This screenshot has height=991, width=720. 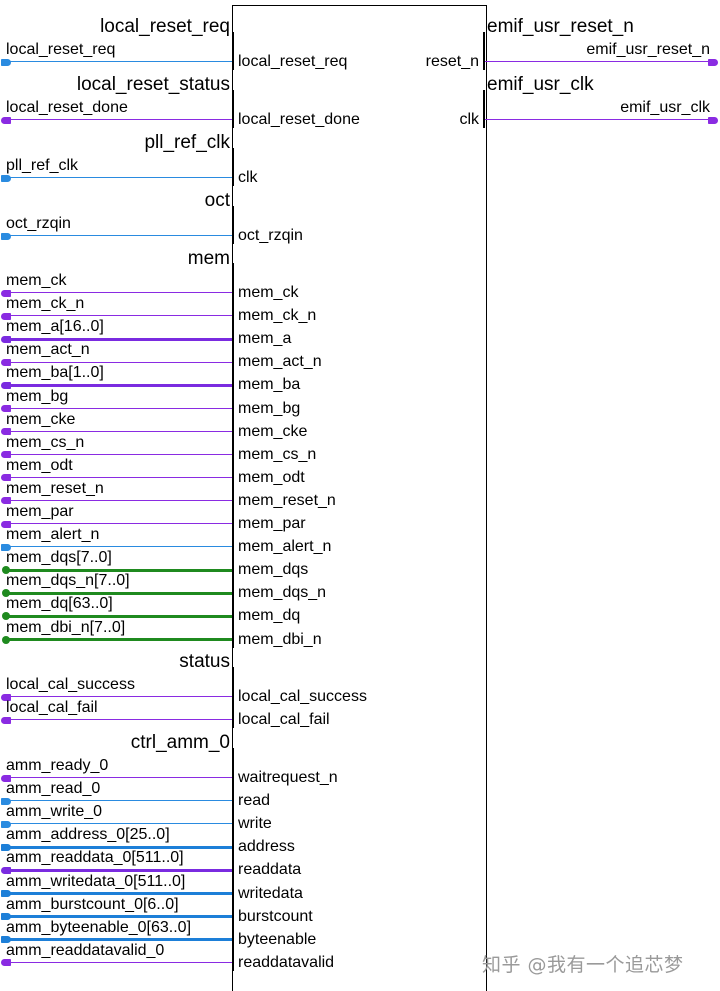 What do you see at coordinates (299, 119) in the screenshot?
I see `port-label: local_reset_done` at bounding box center [299, 119].